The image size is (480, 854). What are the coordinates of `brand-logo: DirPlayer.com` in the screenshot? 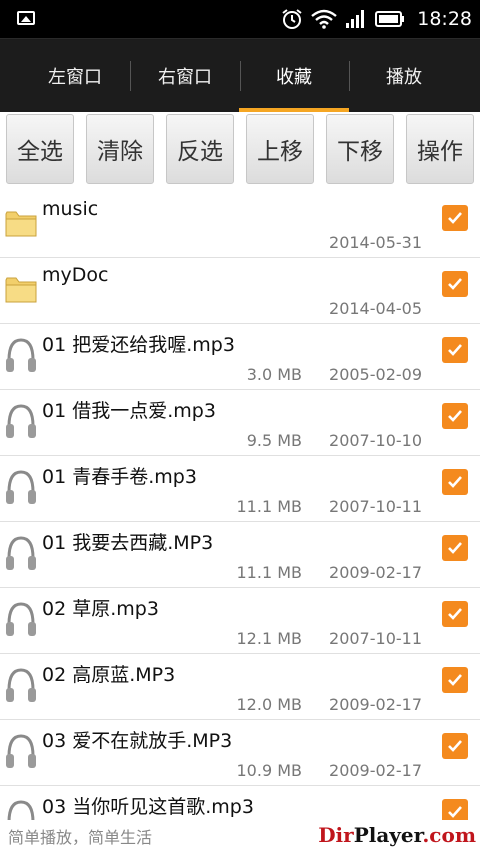 It's located at (397, 835).